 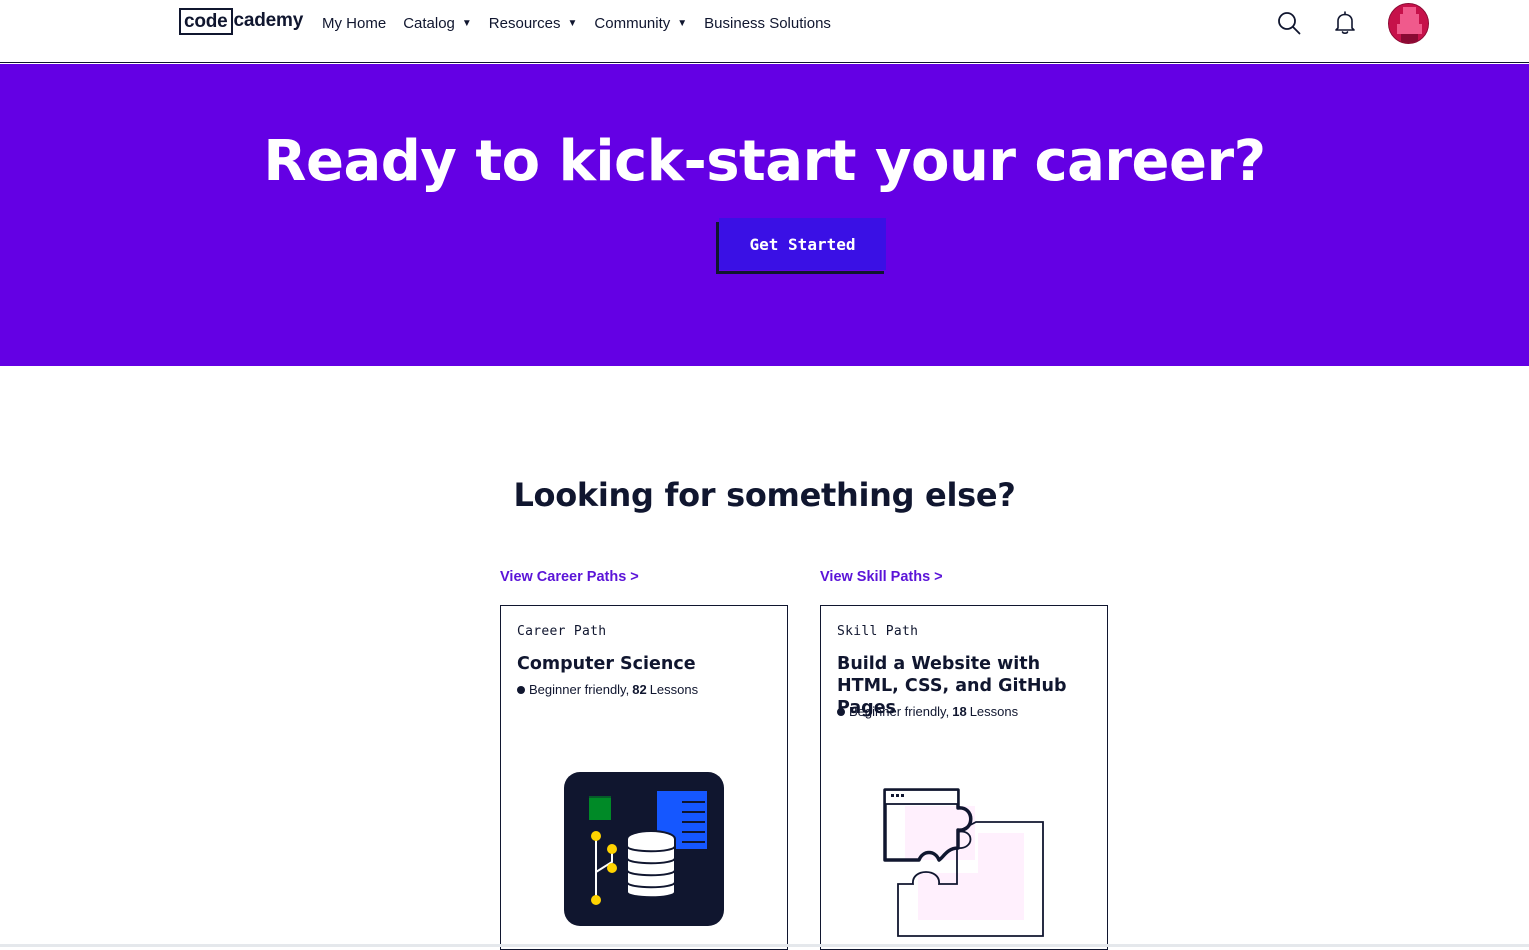 What do you see at coordinates (1408, 23) in the screenshot?
I see `avatar` at bounding box center [1408, 23].